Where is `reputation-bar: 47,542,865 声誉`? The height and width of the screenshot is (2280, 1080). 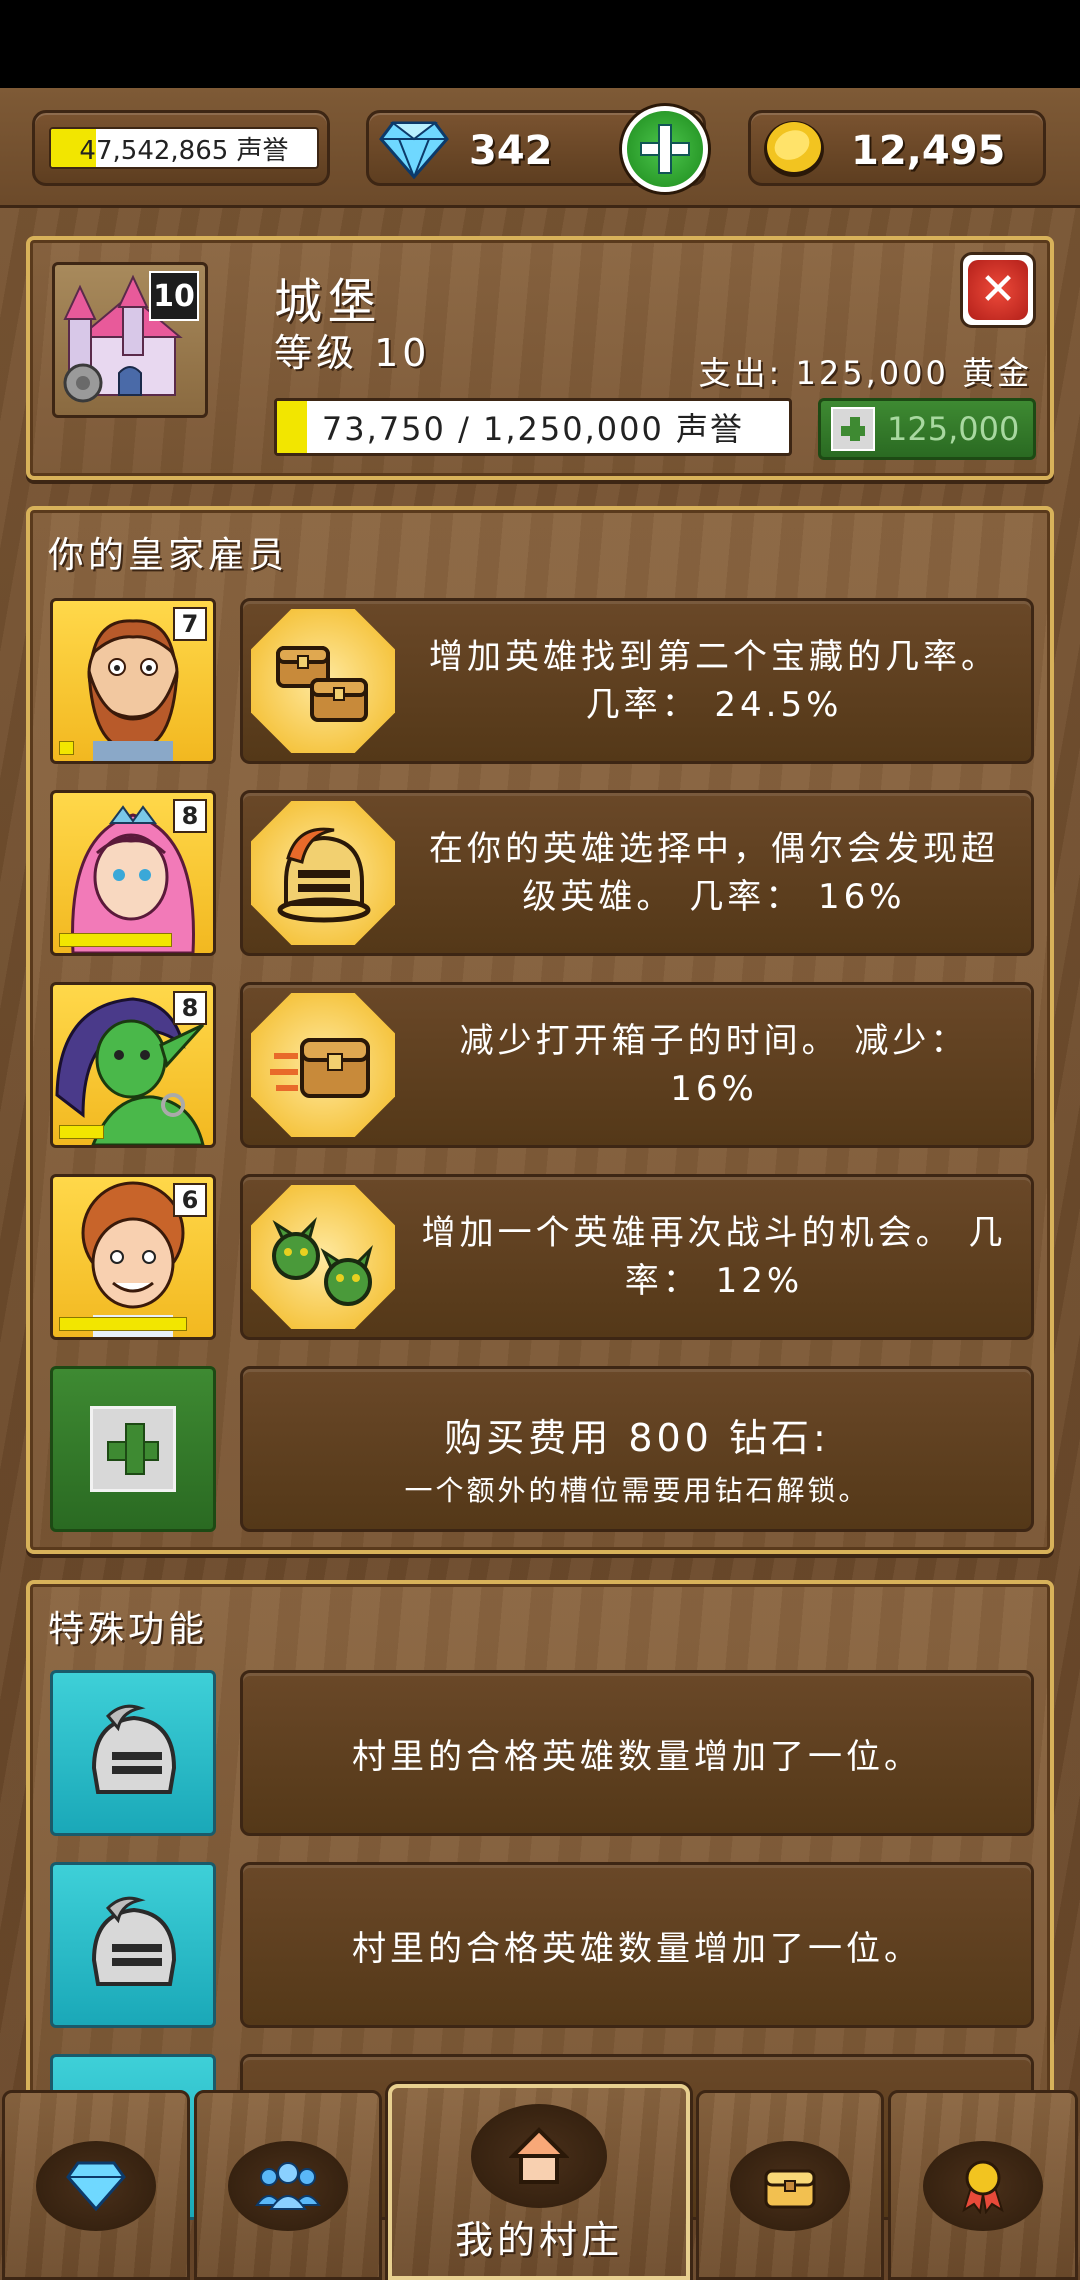 reputation-bar: 47,542,865 声誉 is located at coordinates (184, 148).